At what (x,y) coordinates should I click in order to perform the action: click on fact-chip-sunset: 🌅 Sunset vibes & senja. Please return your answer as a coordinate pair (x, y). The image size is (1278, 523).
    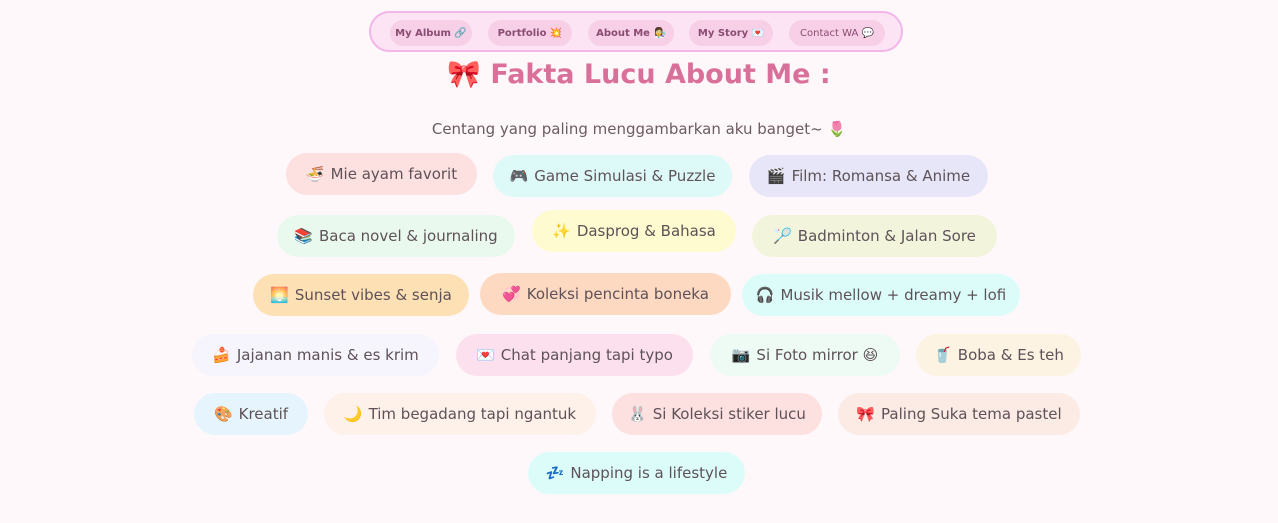
    Looking at the image, I should click on (361, 295).